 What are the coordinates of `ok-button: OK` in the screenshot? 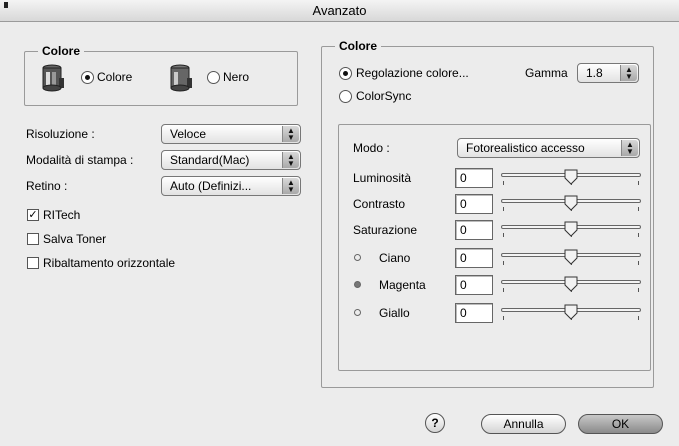 It's located at (620, 424).